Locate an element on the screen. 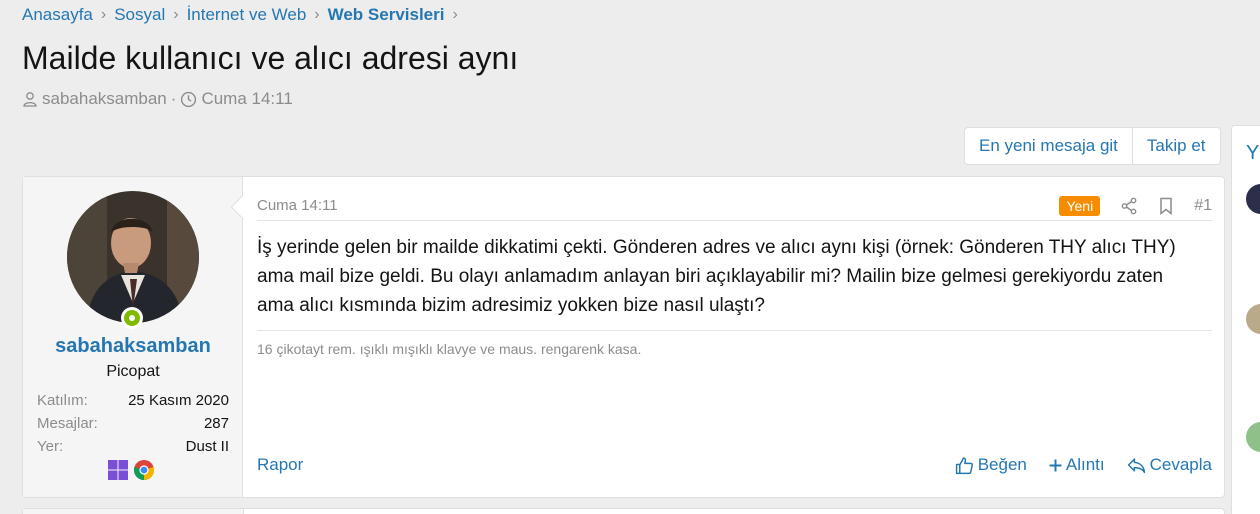 The image size is (1260, 514). post-number: #1 is located at coordinates (1203, 206).